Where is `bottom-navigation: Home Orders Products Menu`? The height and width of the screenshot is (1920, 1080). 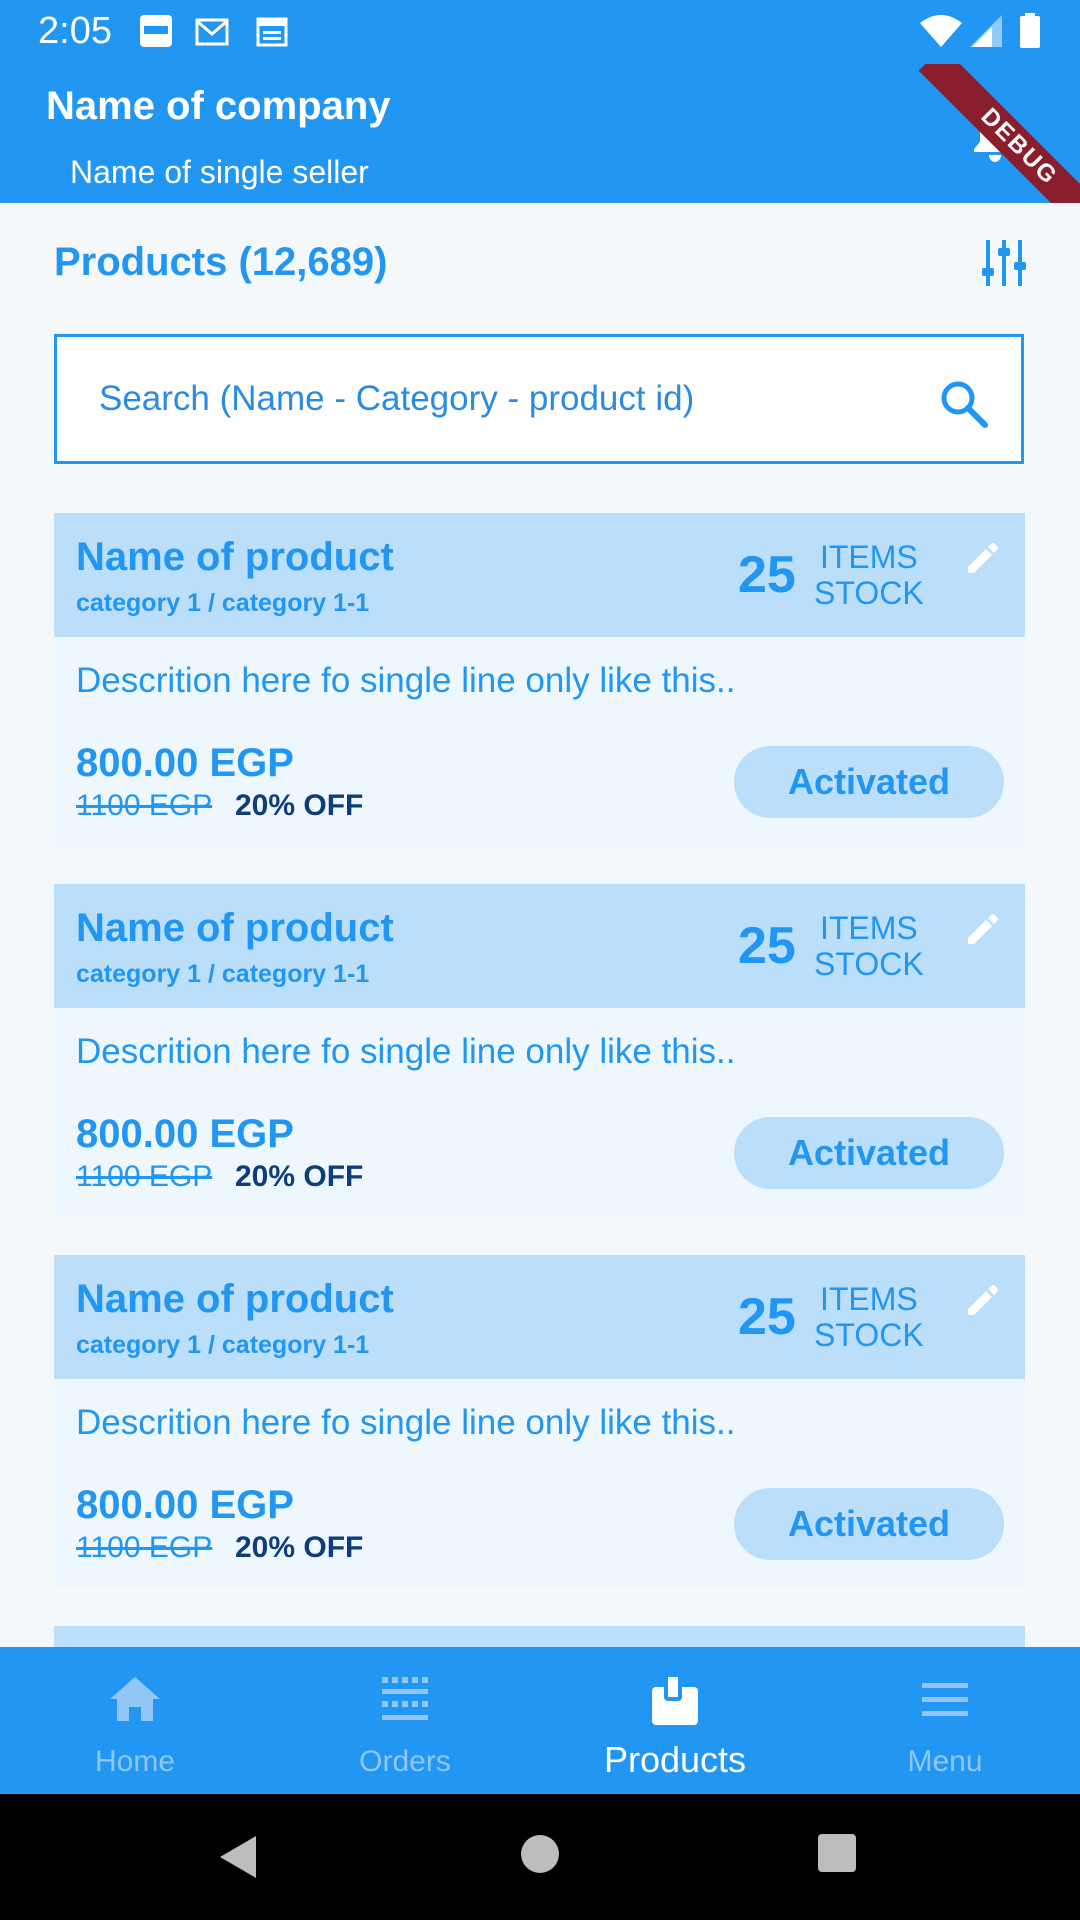
bottom-navigation: Home Orders Products Menu is located at coordinates (540, 1720).